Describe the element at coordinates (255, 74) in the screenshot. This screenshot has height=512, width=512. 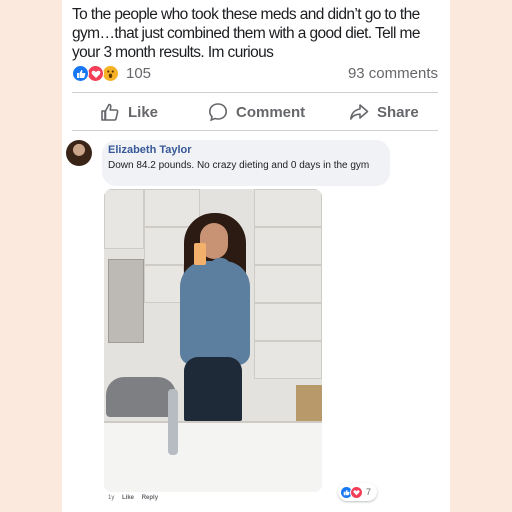
I see `reactions-row: 105 93 comments` at that location.